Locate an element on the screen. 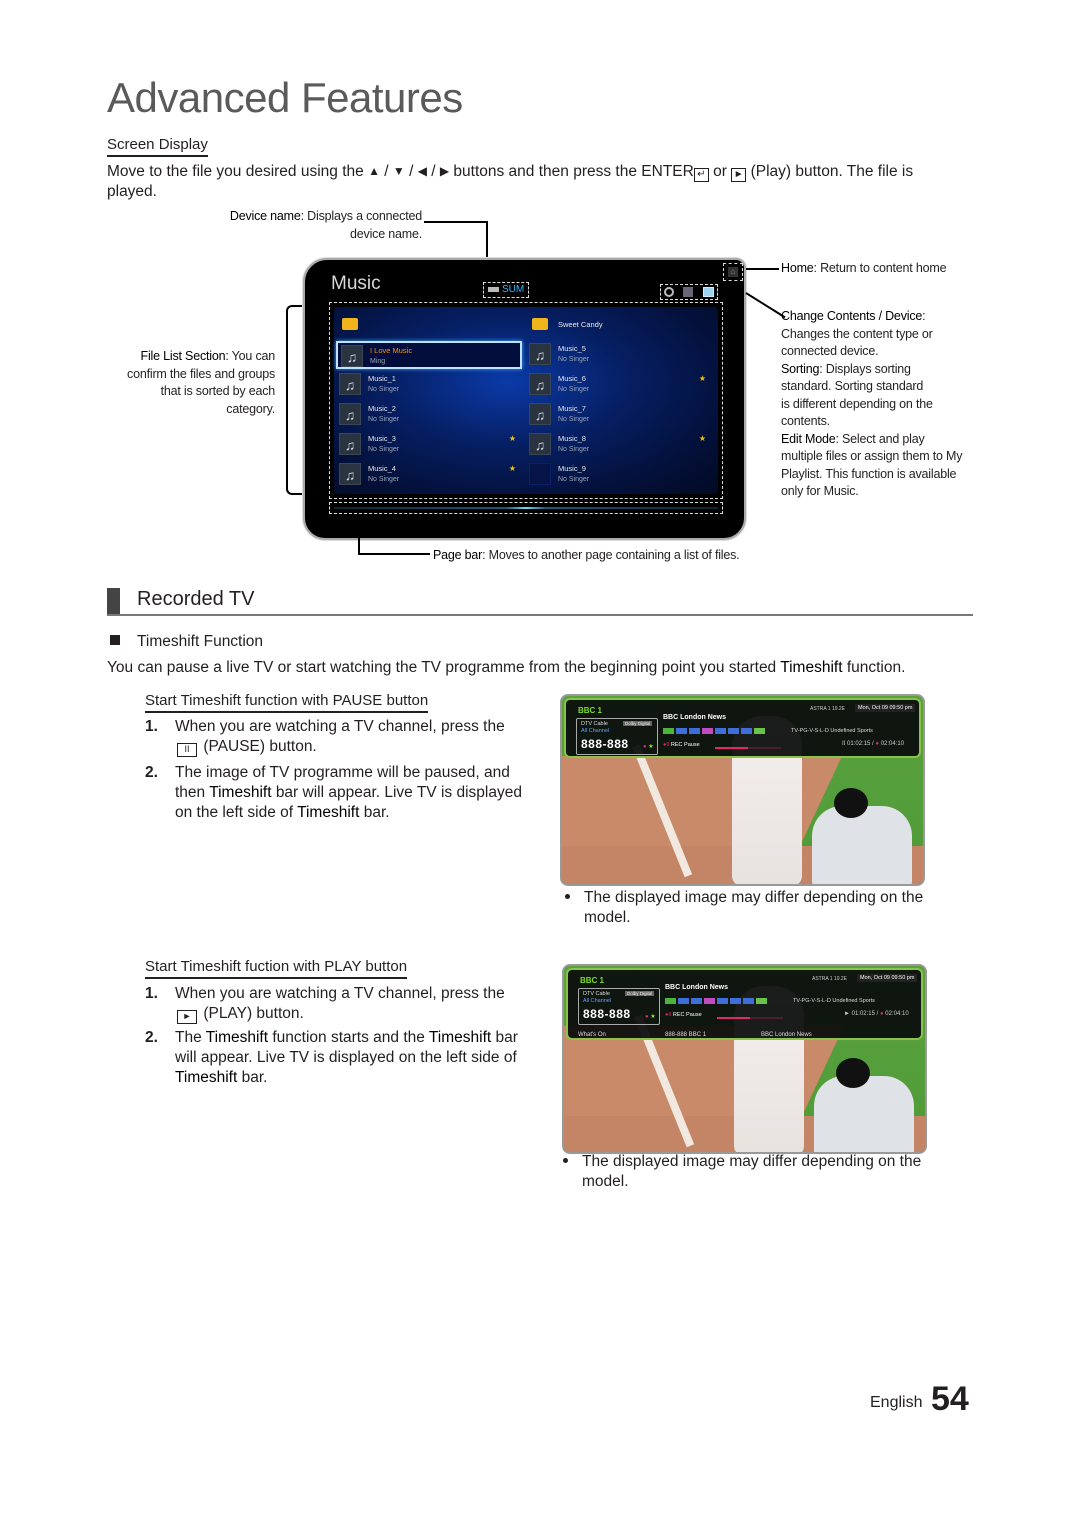 The width and height of the screenshot is (1080, 1519). music-file-item: ♫ I Love Music Ming is located at coordinates (429, 355).